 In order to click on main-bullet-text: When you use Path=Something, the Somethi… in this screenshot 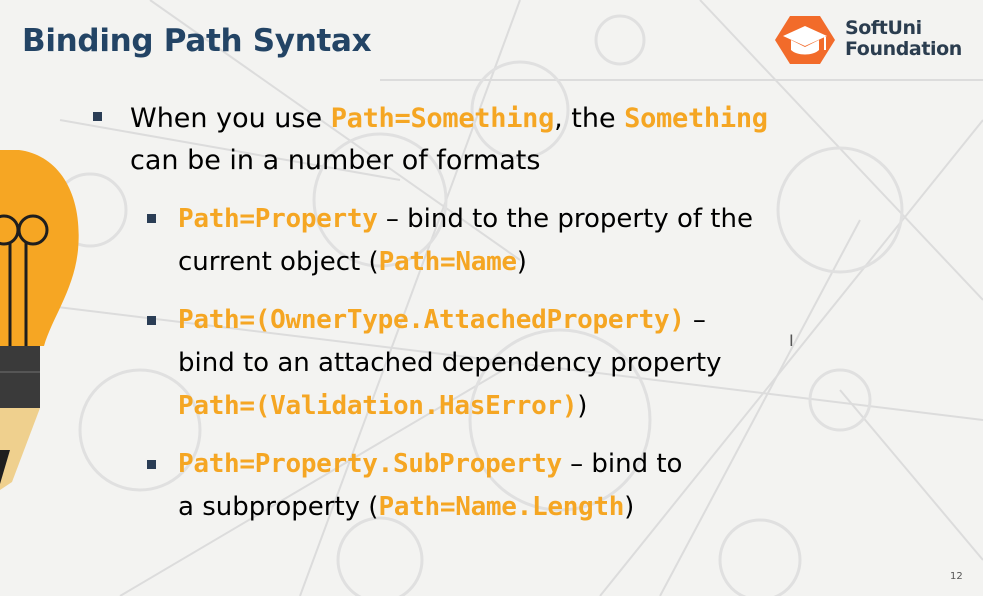, I will do `click(490, 140)`.